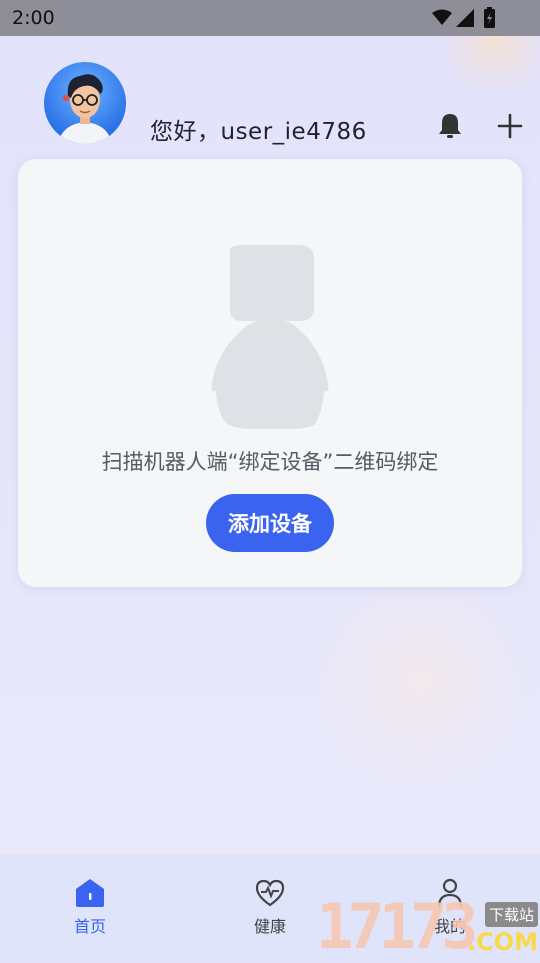 The height and width of the screenshot is (963, 540). Describe the element at coordinates (269, 926) in the screenshot. I see `tab-health-label: 健康` at that location.